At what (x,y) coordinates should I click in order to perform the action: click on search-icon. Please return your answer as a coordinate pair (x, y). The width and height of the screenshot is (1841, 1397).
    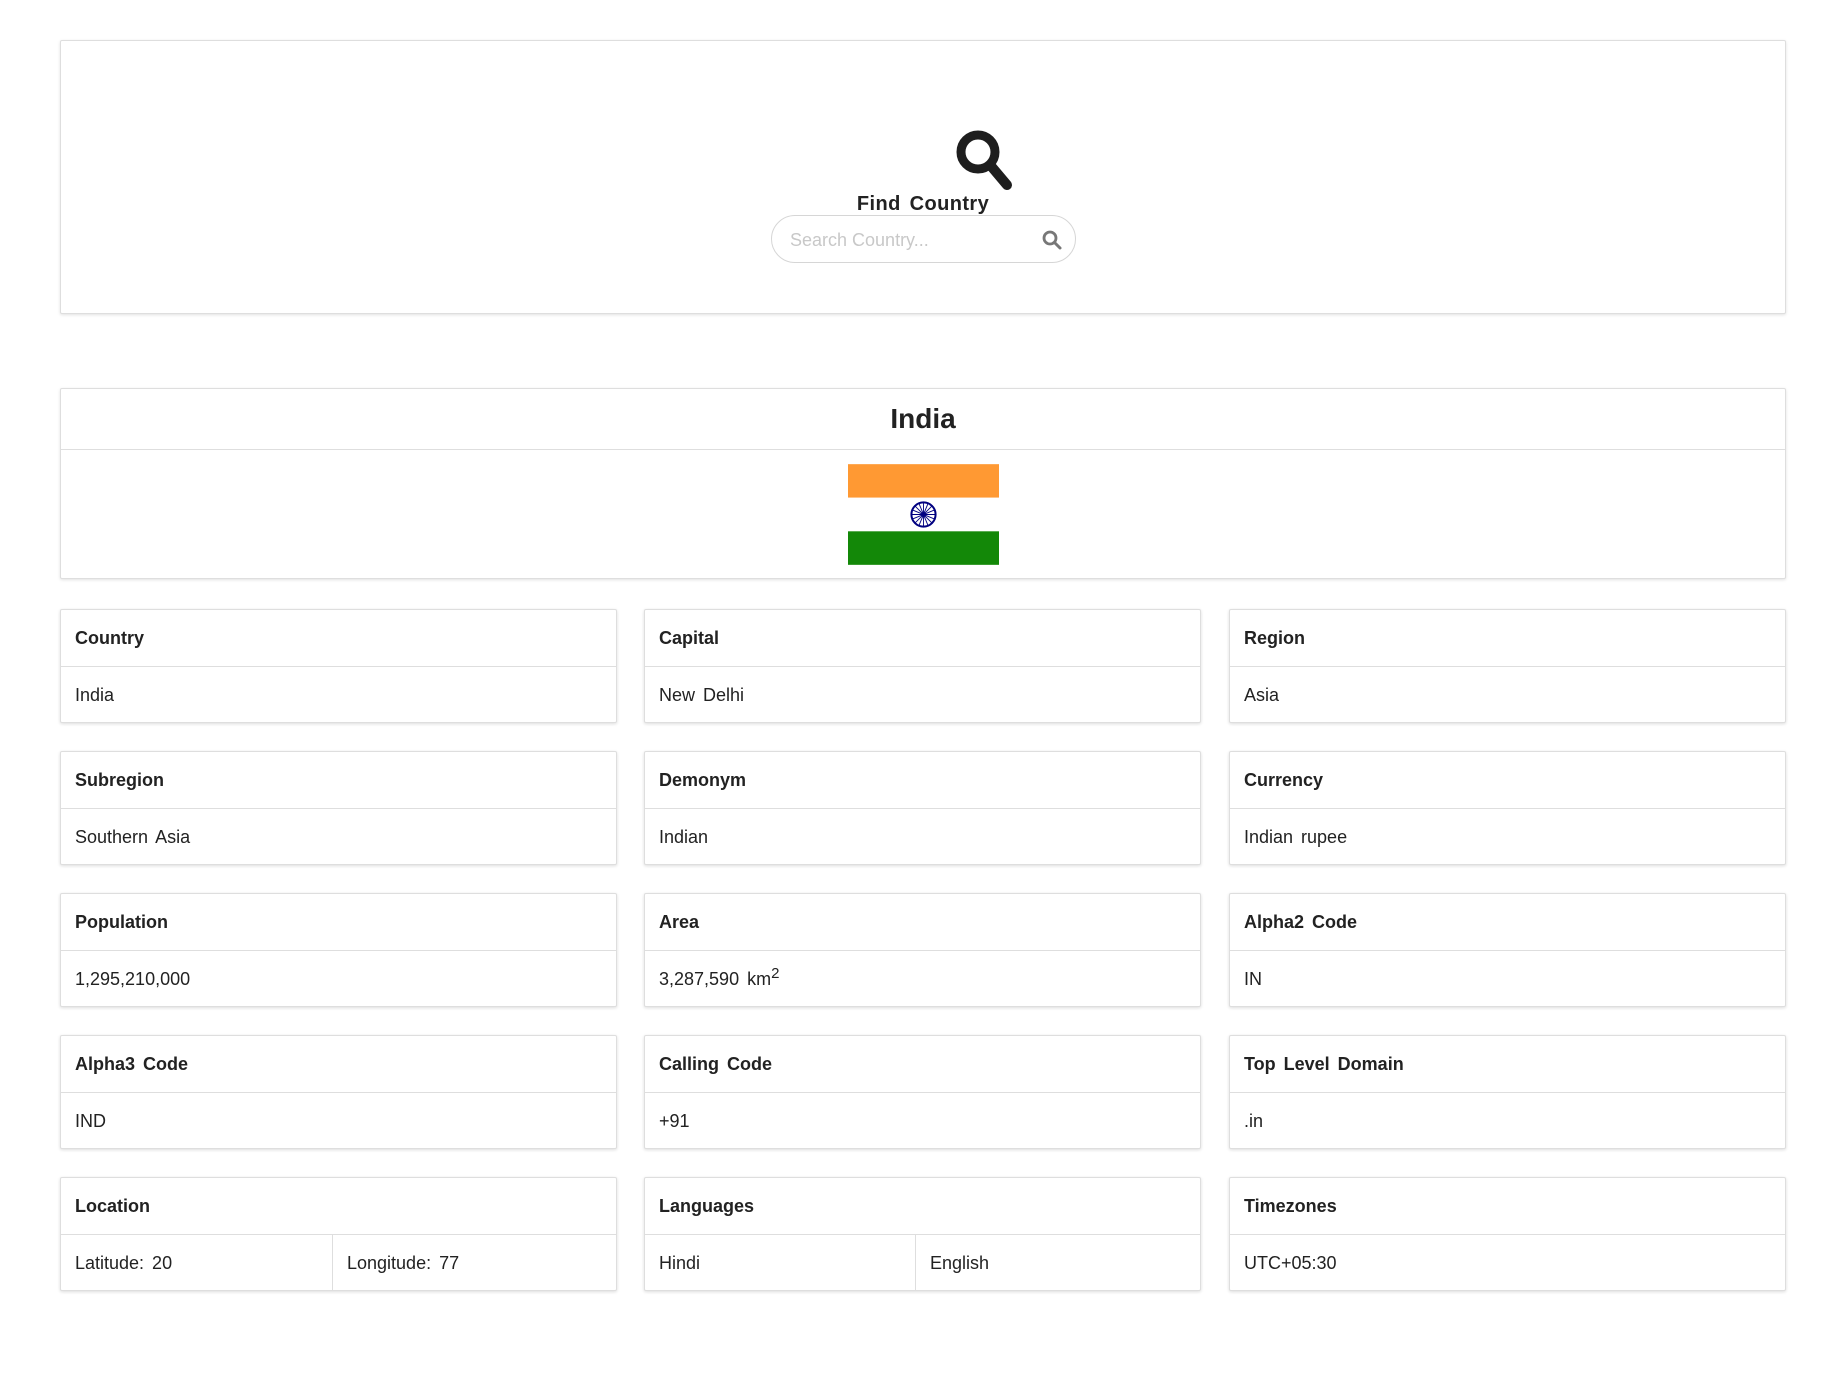
    Looking at the image, I should click on (984, 160).